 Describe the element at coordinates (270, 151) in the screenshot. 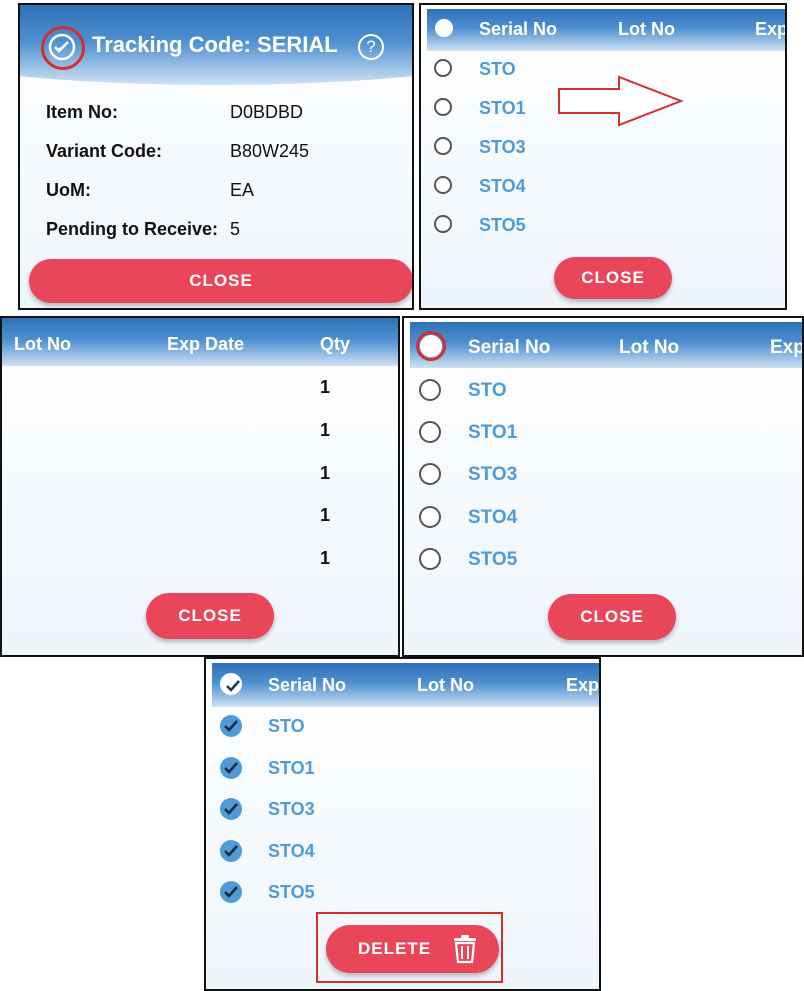

I see `value-variant-code: B80W245` at that location.